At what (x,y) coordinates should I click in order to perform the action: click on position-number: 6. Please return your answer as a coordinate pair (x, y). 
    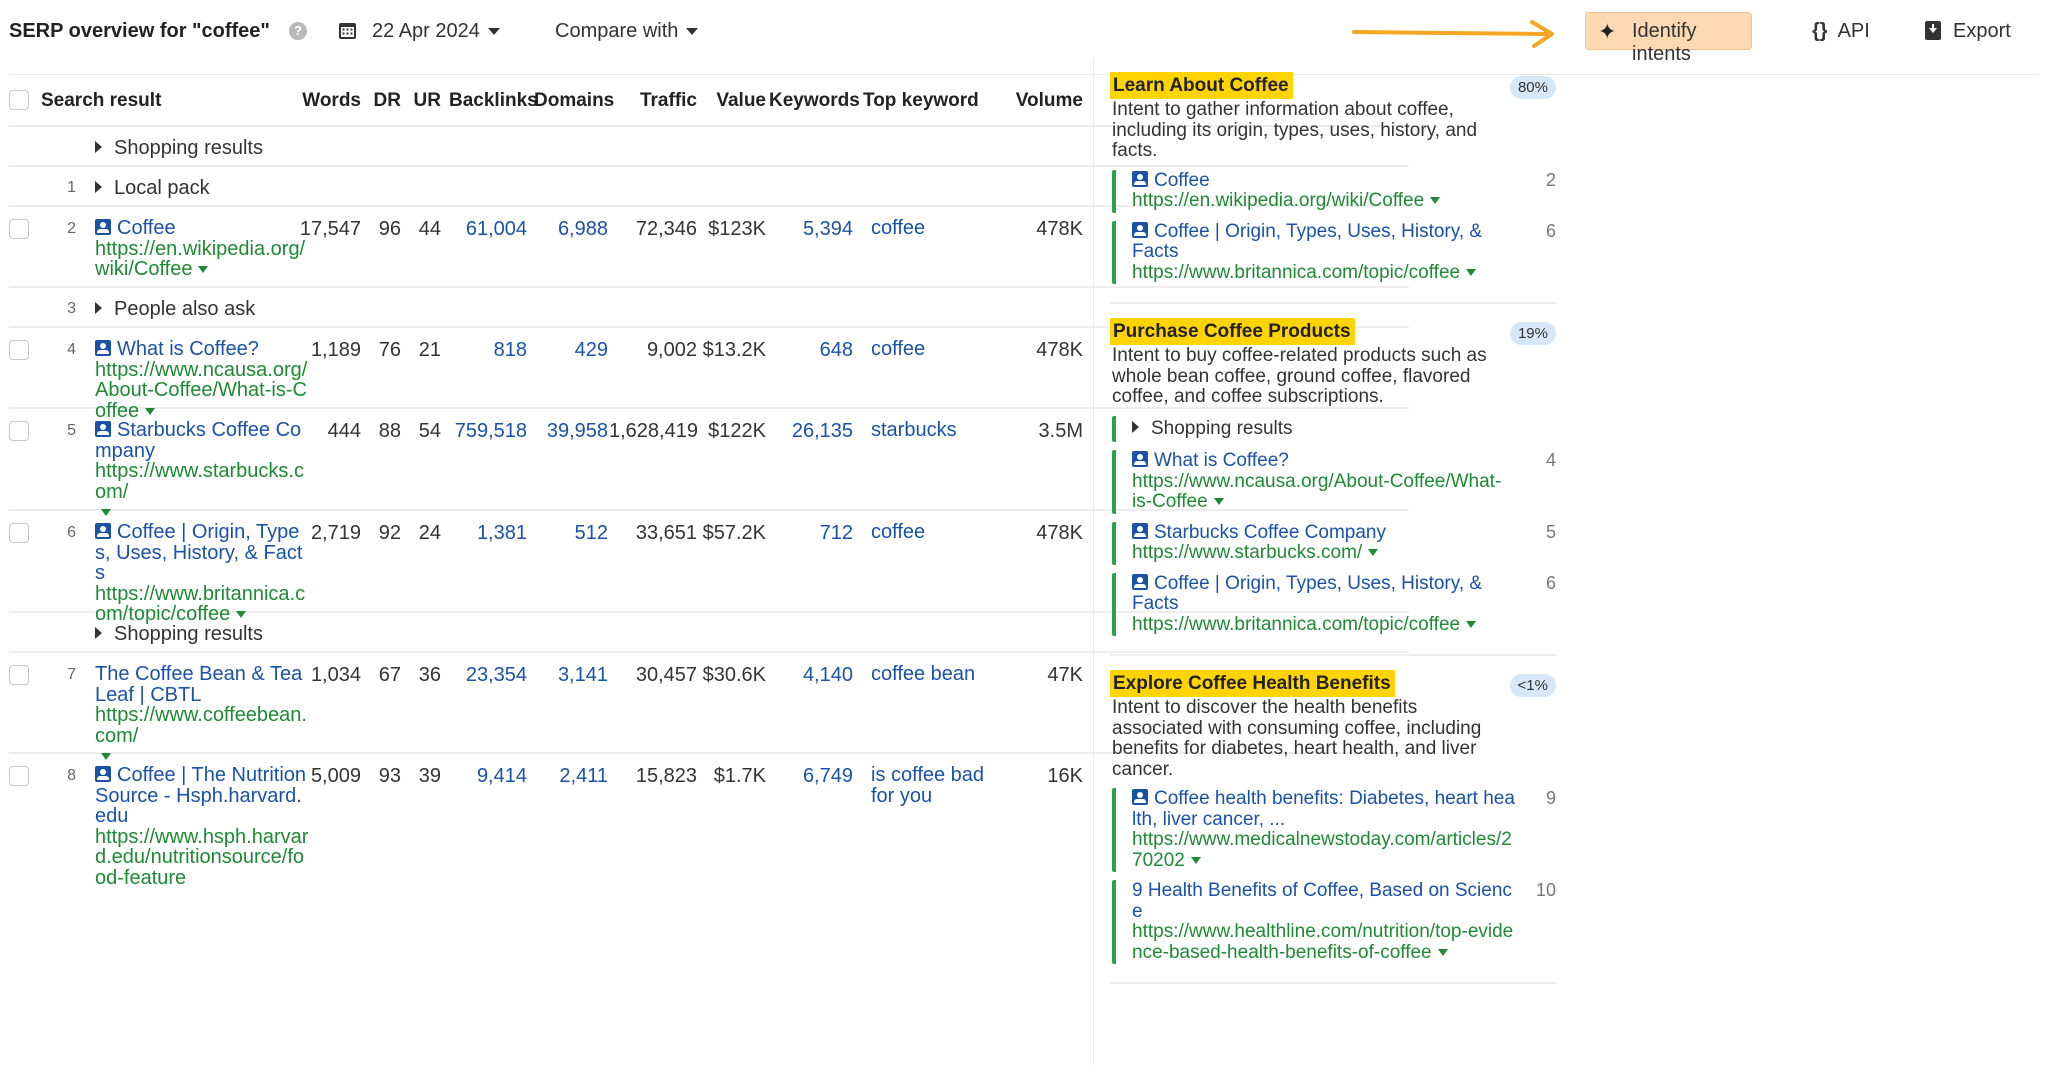
    Looking at the image, I should click on (71, 532).